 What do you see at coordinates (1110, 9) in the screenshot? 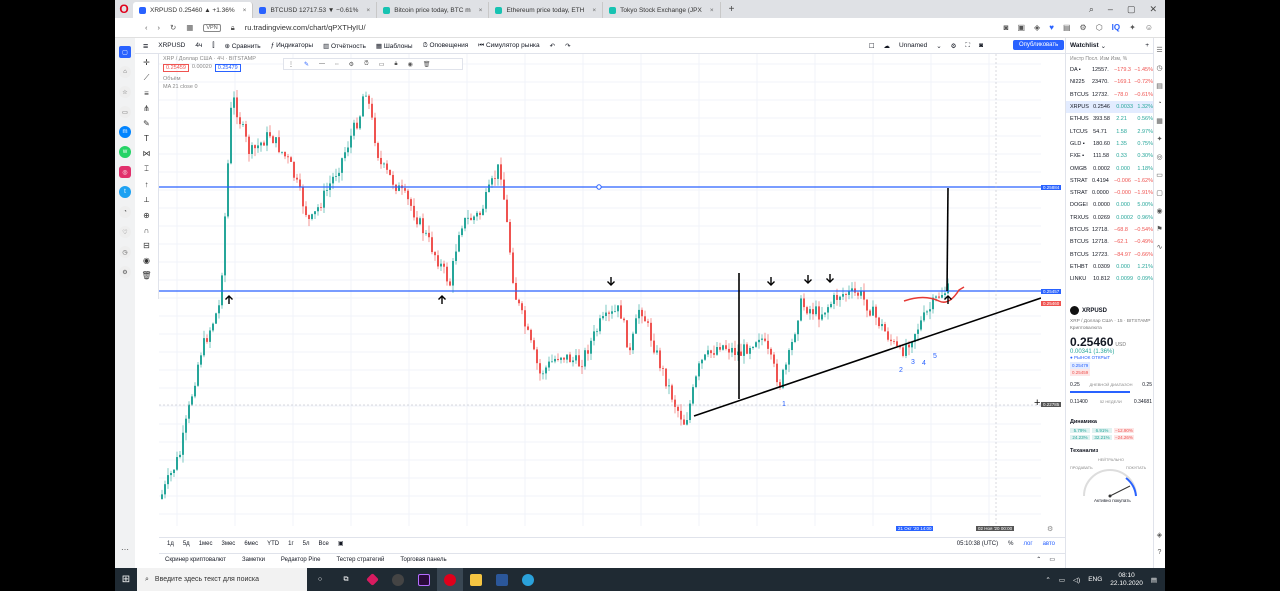
I see `minimize-icon: –` at bounding box center [1110, 9].